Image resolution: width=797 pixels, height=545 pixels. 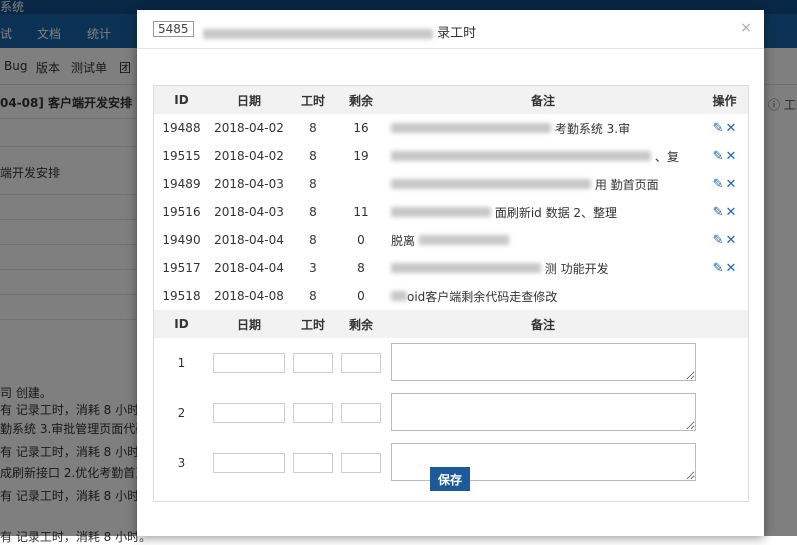 What do you see at coordinates (361, 212) in the screenshot?
I see `cell-remaining: 11` at bounding box center [361, 212].